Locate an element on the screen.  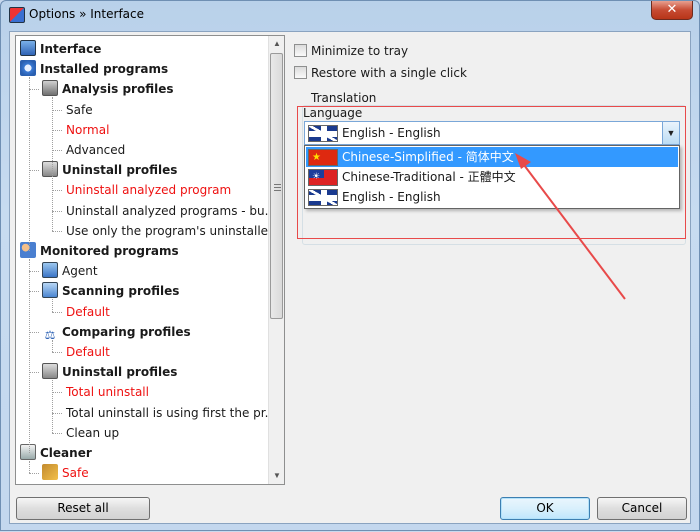
tree-item: Analysis profiles is located at coordinates (107, 89).